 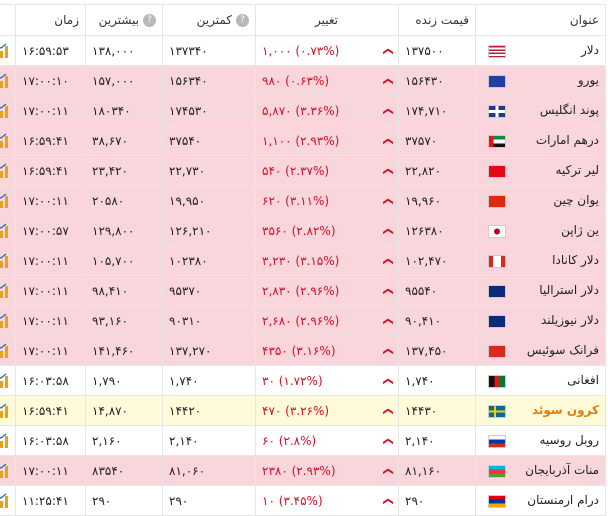 What do you see at coordinates (50, 20) in the screenshot?
I see `header-time: زمان` at bounding box center [50, 20].